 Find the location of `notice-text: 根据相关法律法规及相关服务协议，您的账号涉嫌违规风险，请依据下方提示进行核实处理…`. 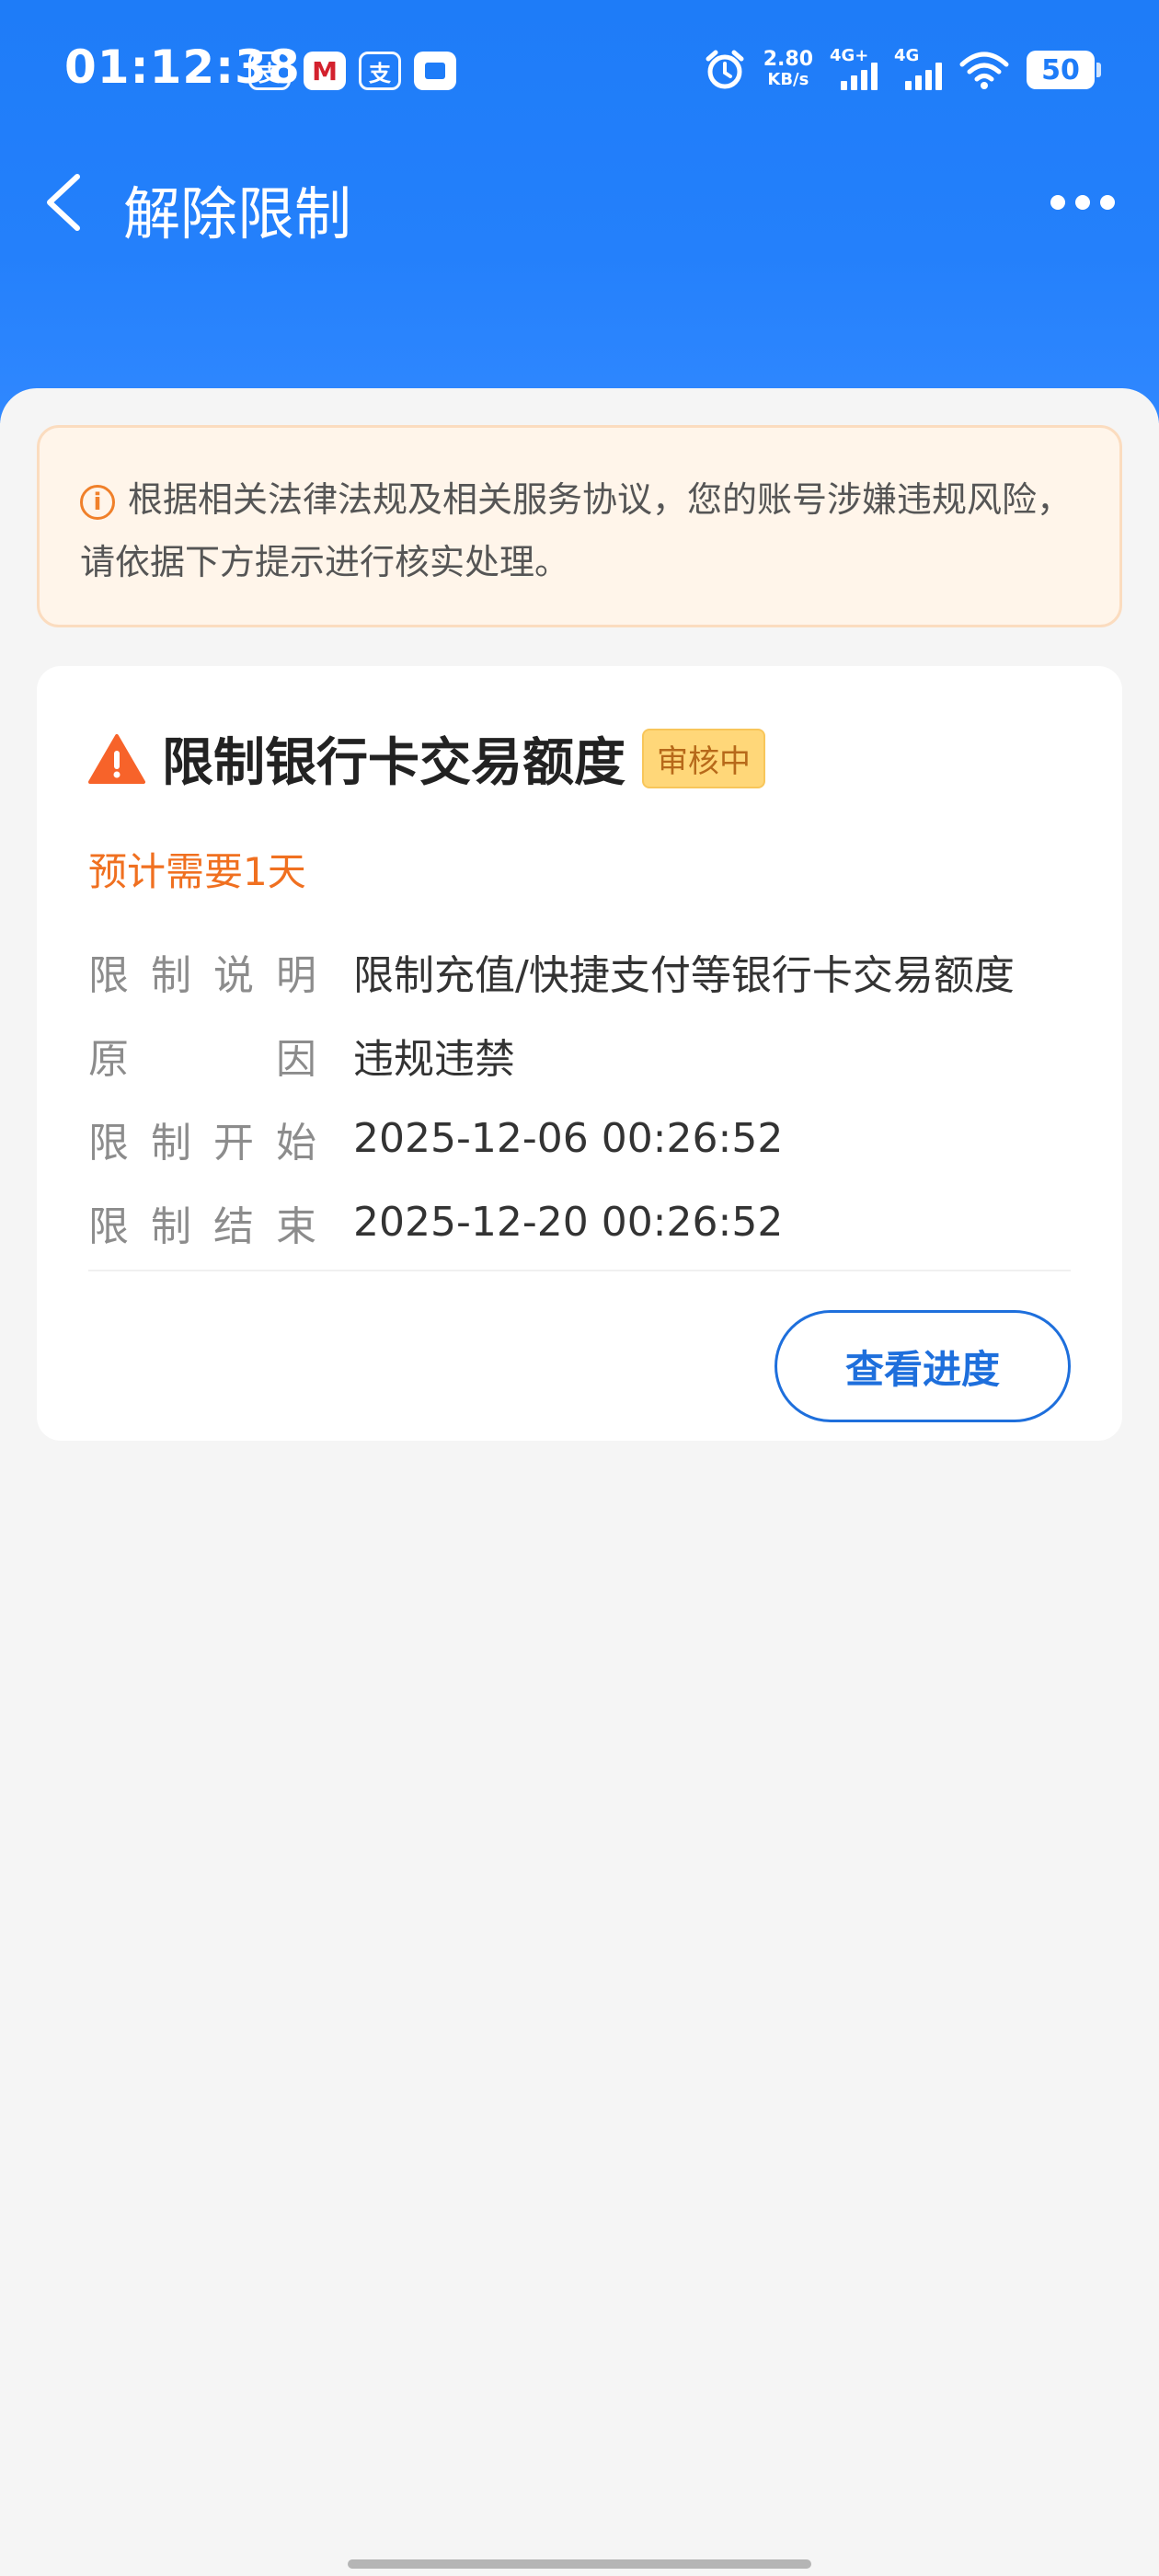

notice-text: 根据相关法律法规及相关服务协议，您的账号涉嫌违规风险，请依据下方提示进行核实处理… is located at coordinates (576, 530).